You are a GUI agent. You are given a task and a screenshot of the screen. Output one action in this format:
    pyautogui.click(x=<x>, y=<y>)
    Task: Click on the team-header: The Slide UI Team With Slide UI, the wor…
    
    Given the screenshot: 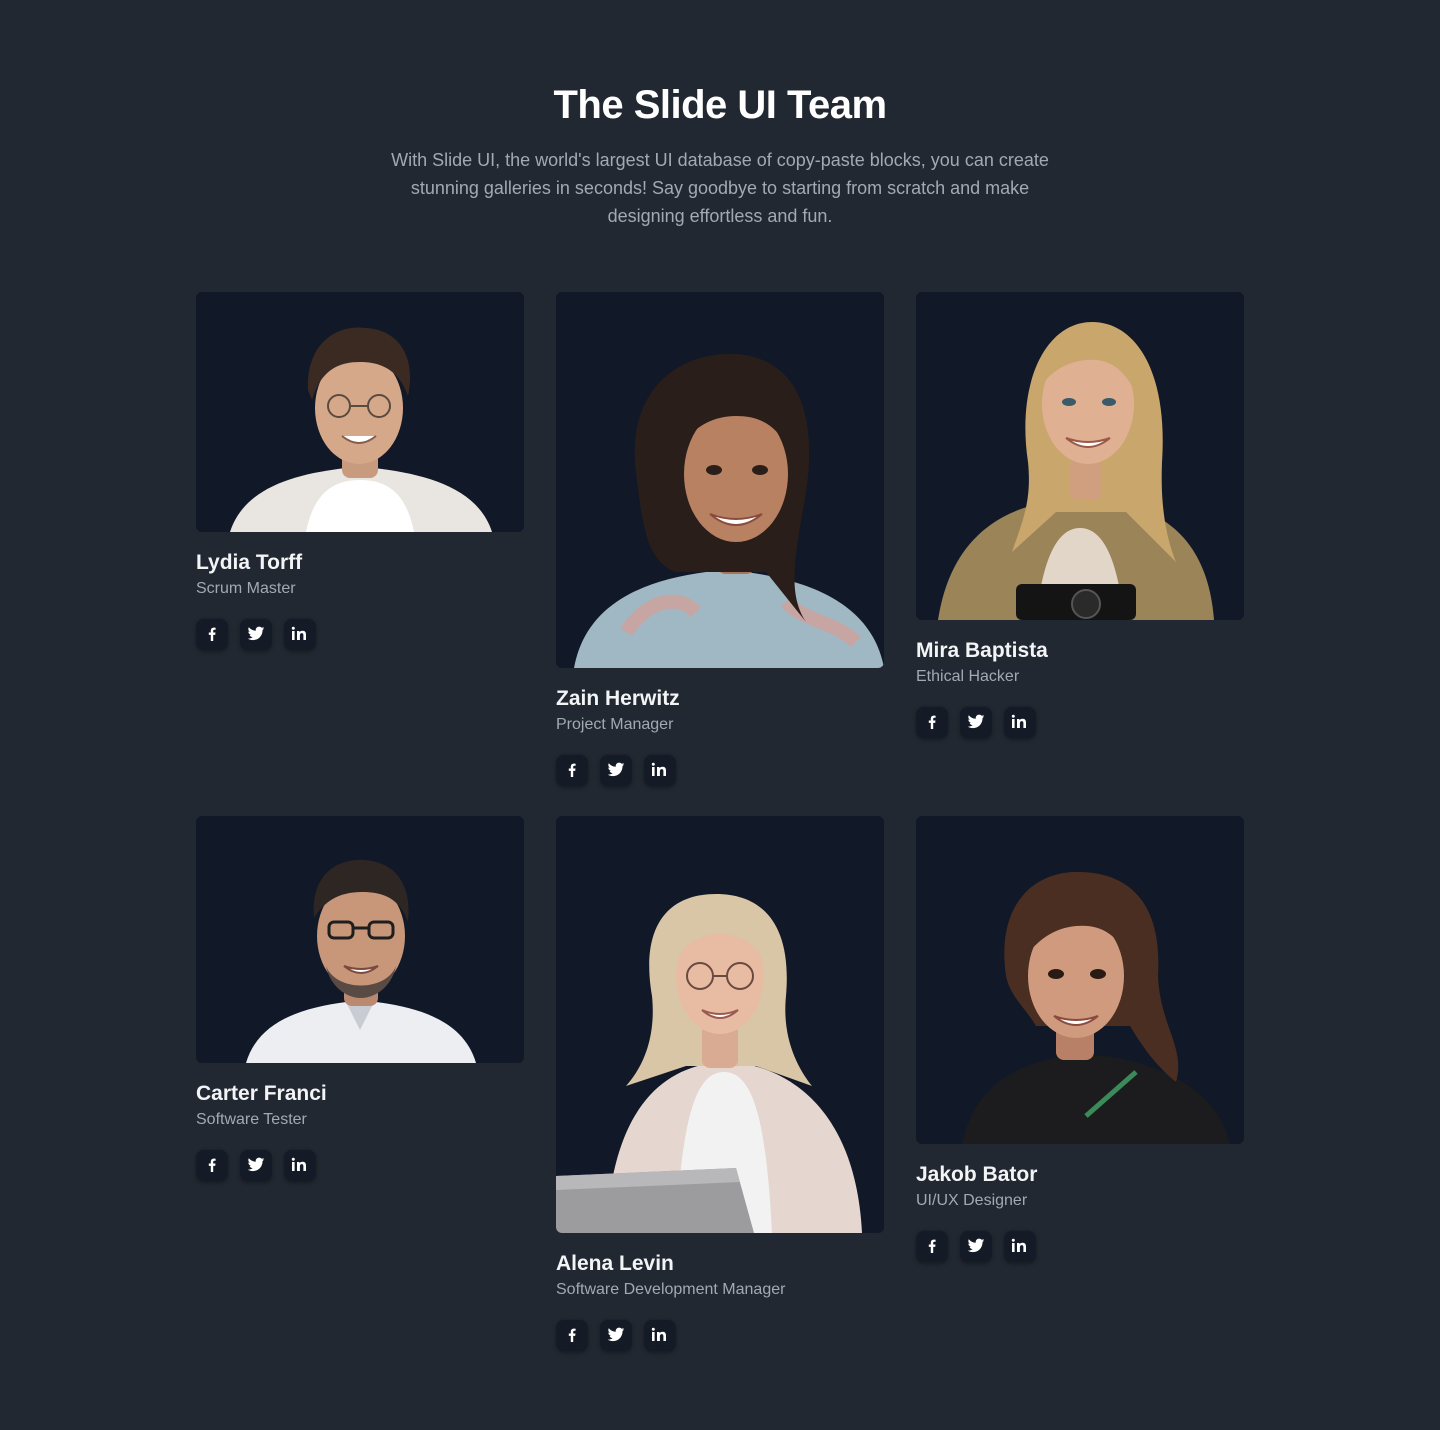 What is the action you would take?
    pyautogui.click(x=720, y=155)
    